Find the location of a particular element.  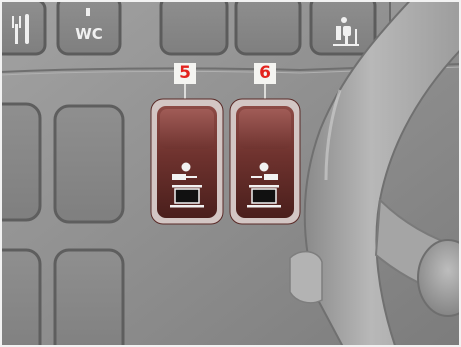

passenger-seat-button is located at coordinates (343, 28).